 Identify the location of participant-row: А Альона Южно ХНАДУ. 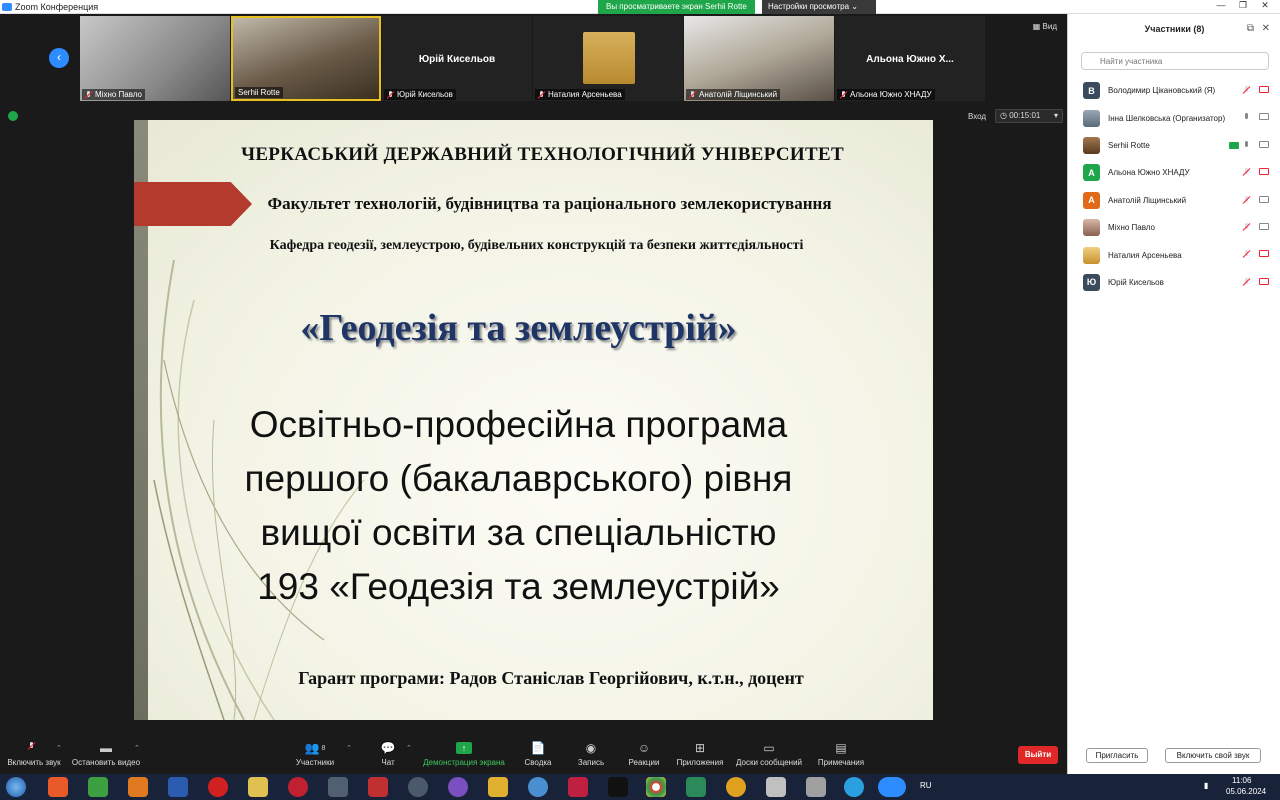
(1174, 172).